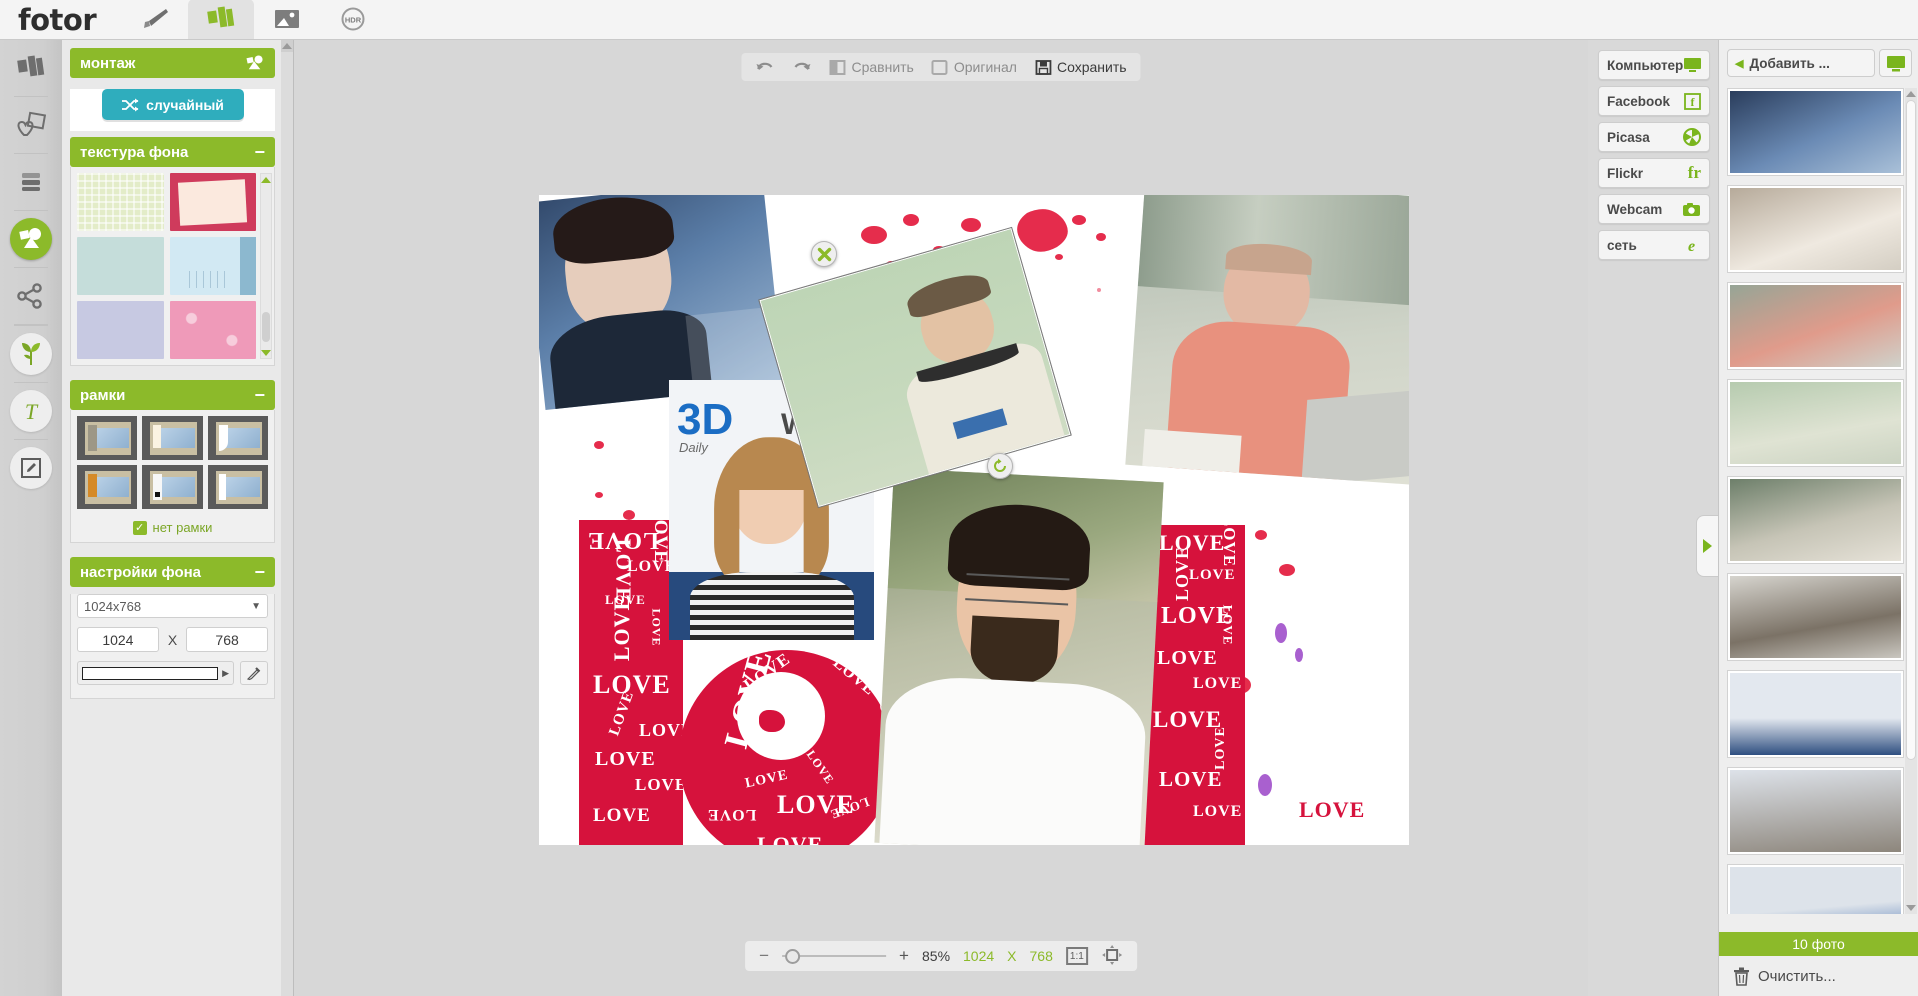  Describe the element at coordinates (764, 67) in the screenshot. I see `undo-button` at that location.